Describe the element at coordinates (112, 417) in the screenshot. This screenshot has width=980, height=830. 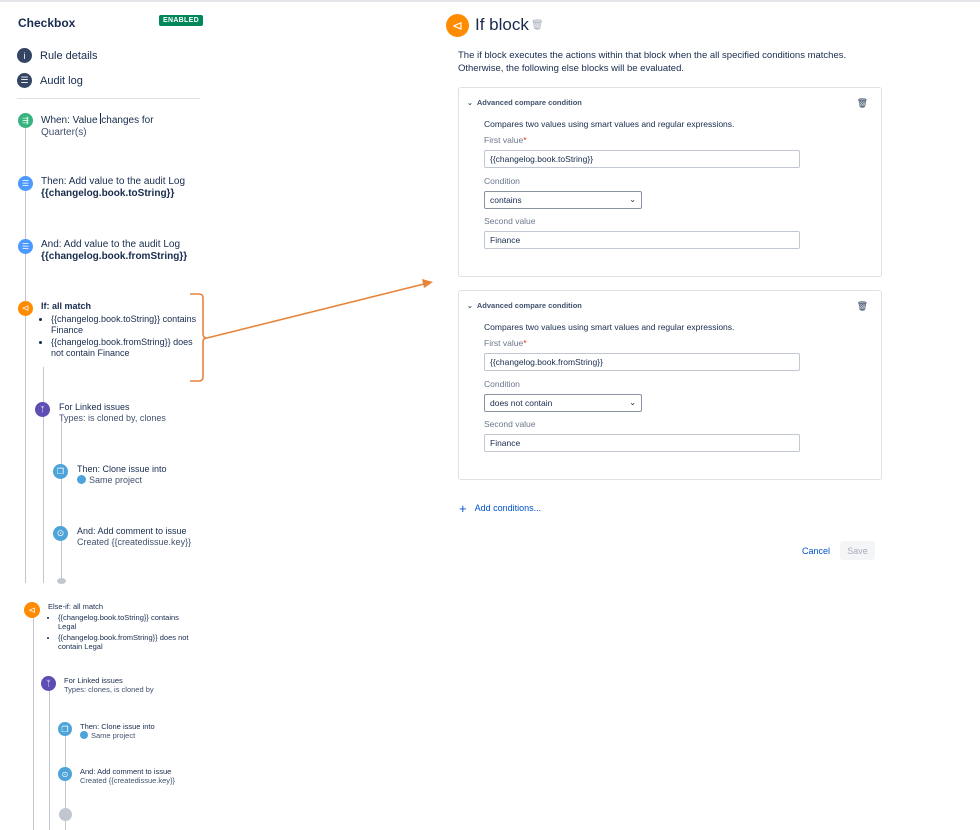
I see `branch-subtitle: Types: is cloned by, clones` at that location.